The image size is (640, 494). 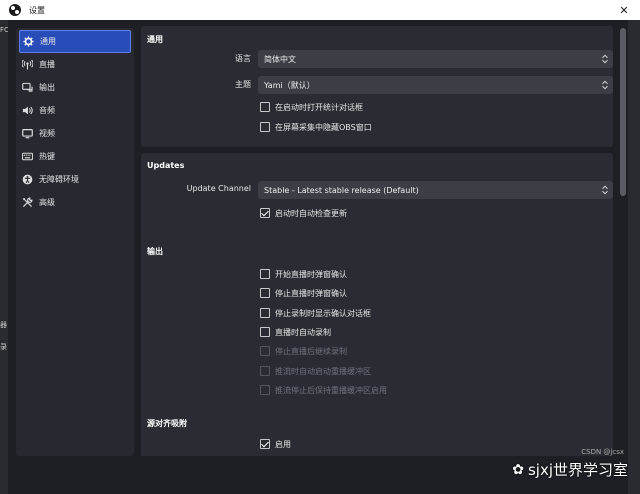 What do you see at coordinates (27, 202) in the screenshot?
I see `tools-icon` at bounding box center [27, 202].